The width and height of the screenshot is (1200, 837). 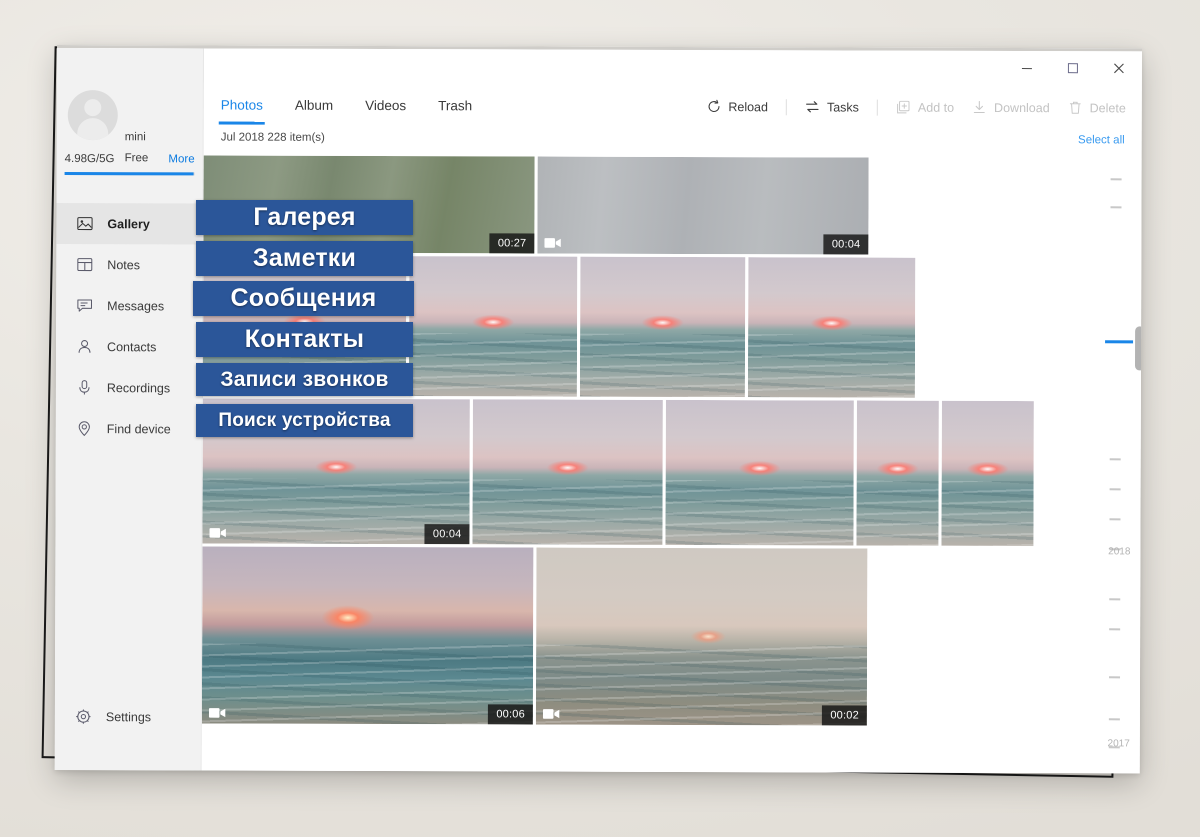 I want to click on add-to-icon, so click(x=903, y=107).